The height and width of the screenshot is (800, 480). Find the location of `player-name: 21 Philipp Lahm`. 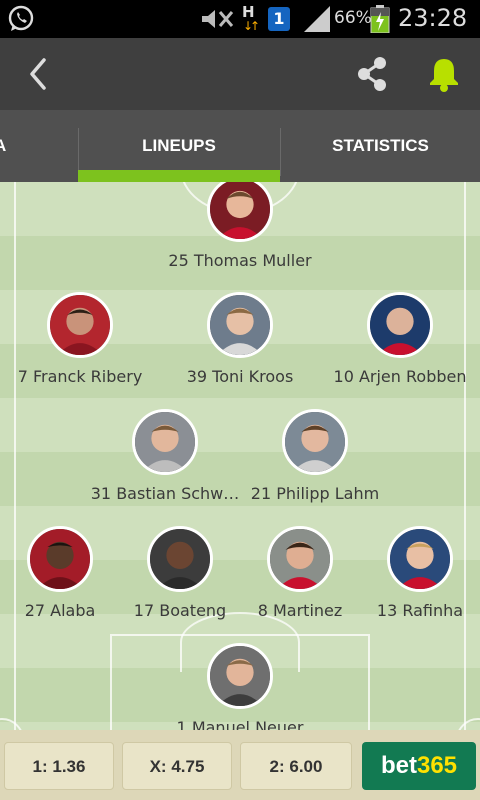

player-name: 21 Philipp Lahm is located at coordinates (315, 493).